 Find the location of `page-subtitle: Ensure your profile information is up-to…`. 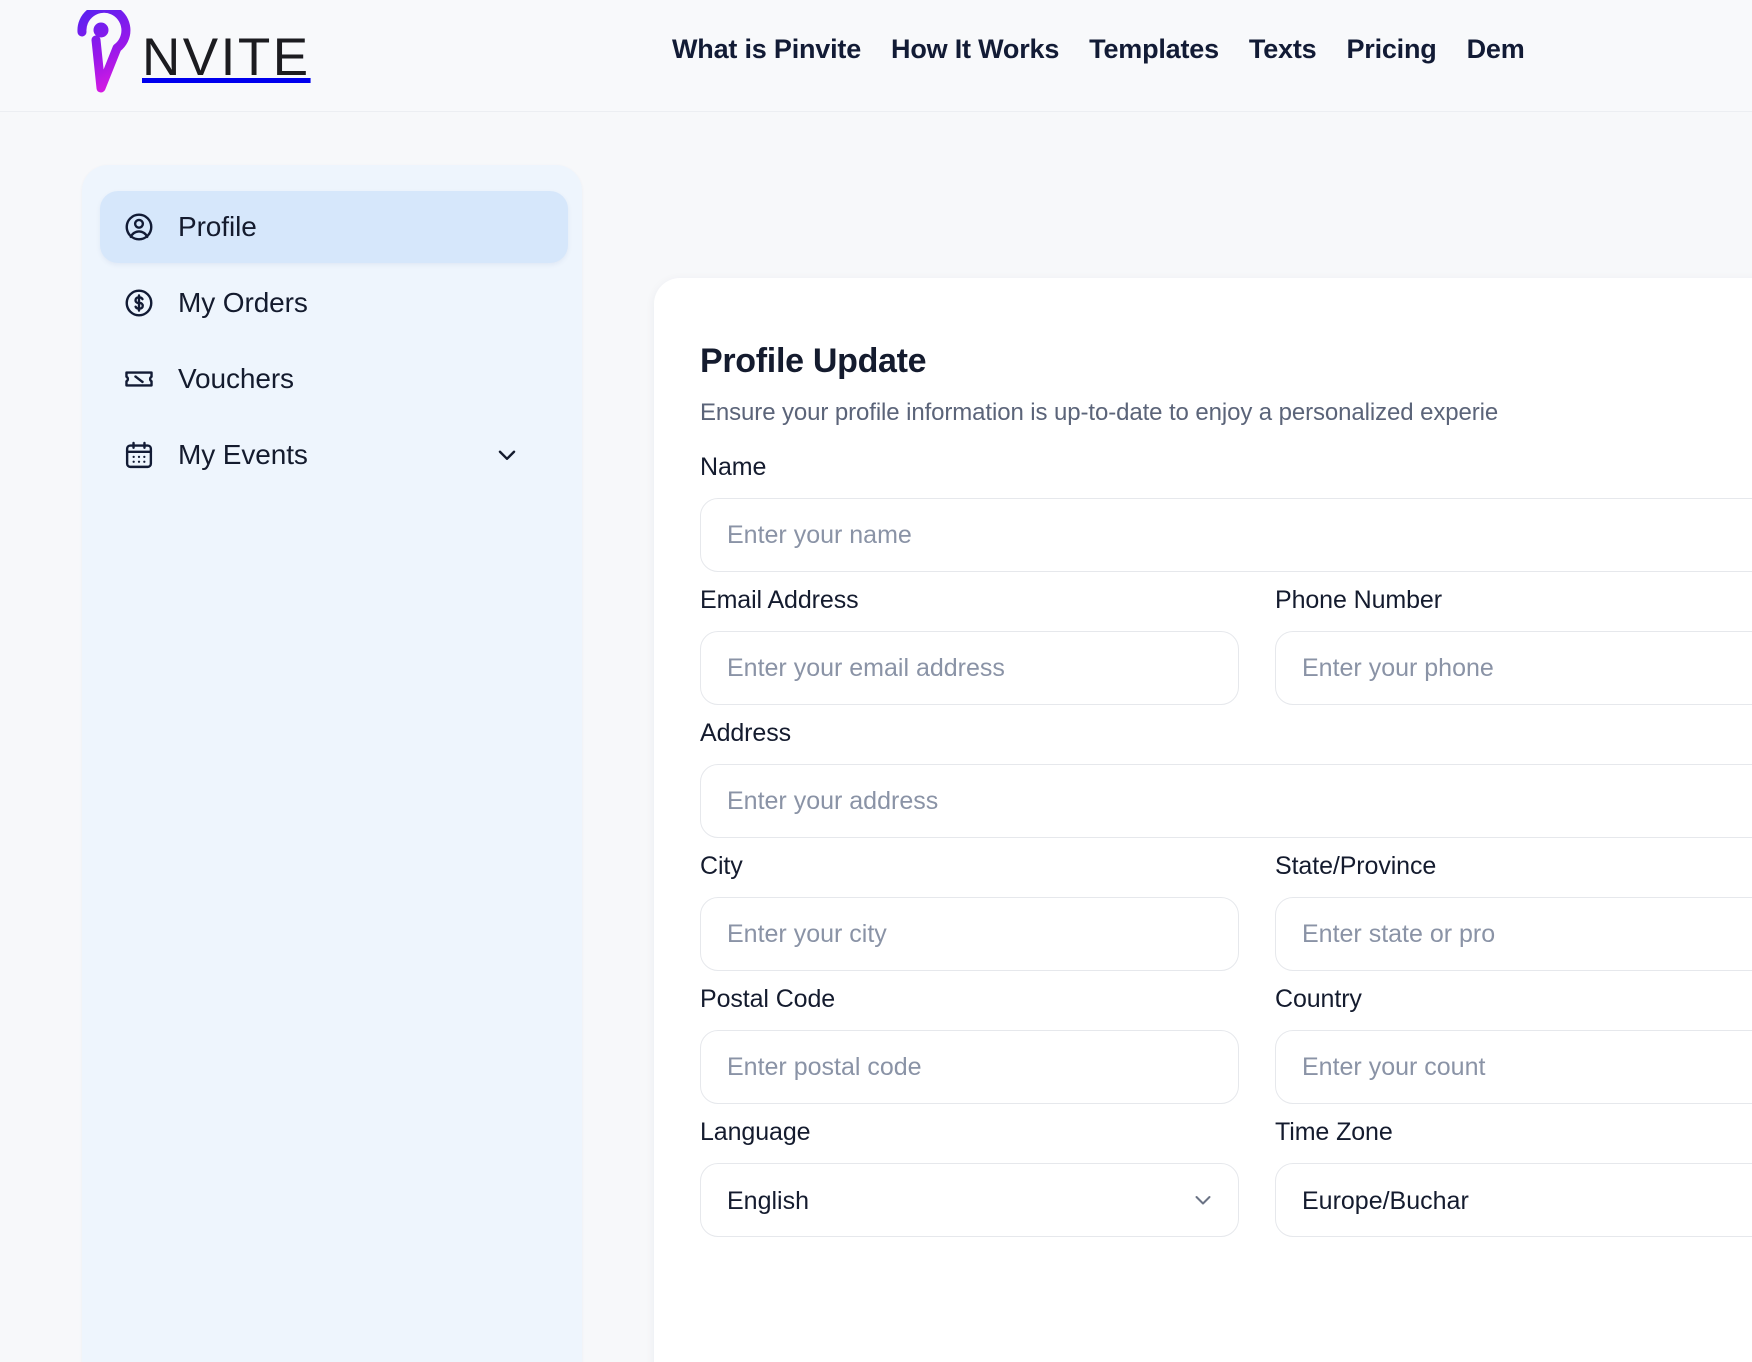

page-subtitle: Ensure your profile information is up-to… is located at coordinates (1099, 412).